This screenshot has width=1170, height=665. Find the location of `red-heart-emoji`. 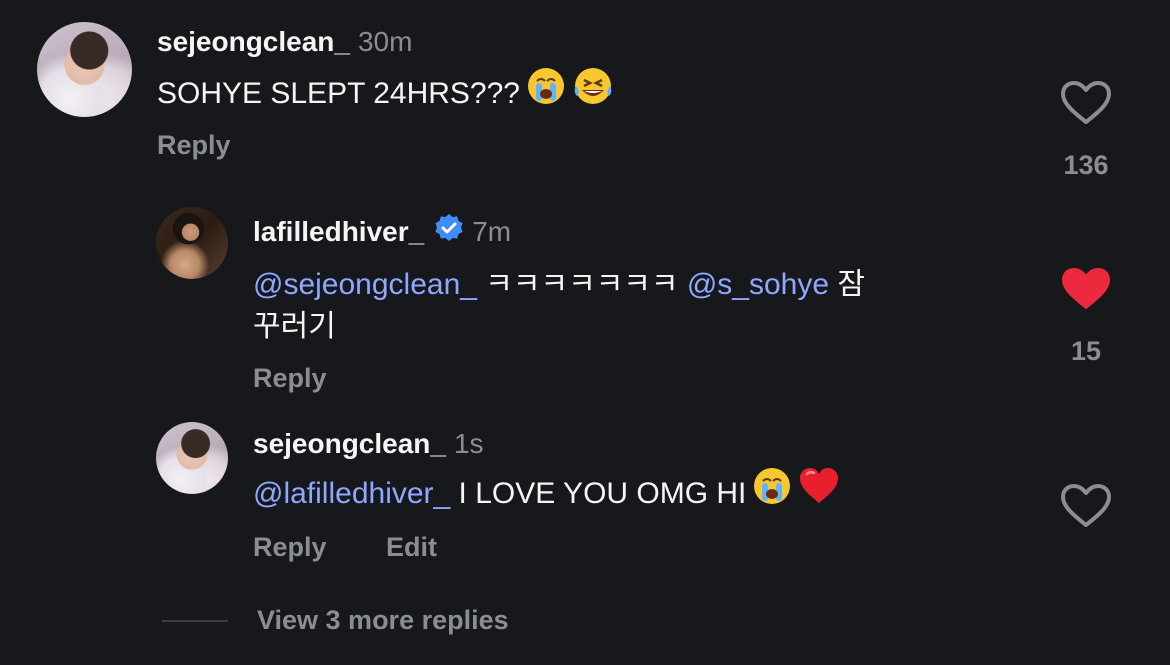

red-heart-emoji is located at coordinates (819, 492).